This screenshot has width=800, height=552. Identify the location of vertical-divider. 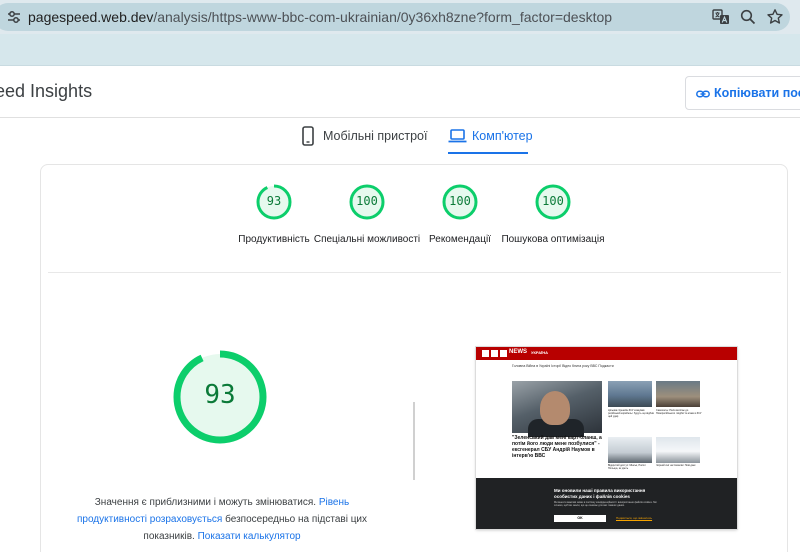
(414, 441).